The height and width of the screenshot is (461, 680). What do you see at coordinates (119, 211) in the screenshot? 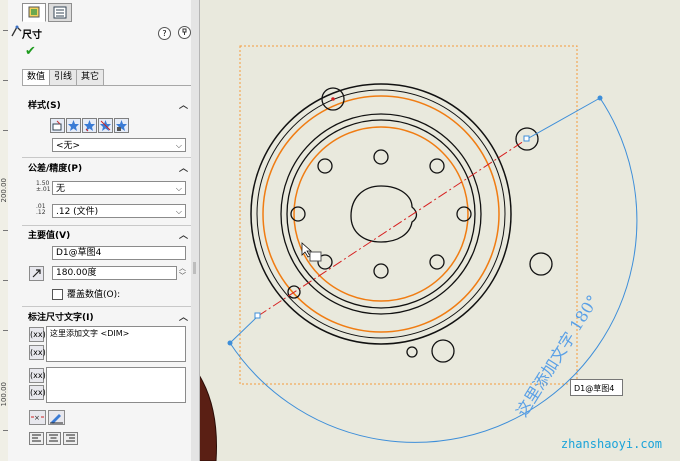
I see `precision-combo: .12 (文件) ⌵` at bounding box center [119, 211].